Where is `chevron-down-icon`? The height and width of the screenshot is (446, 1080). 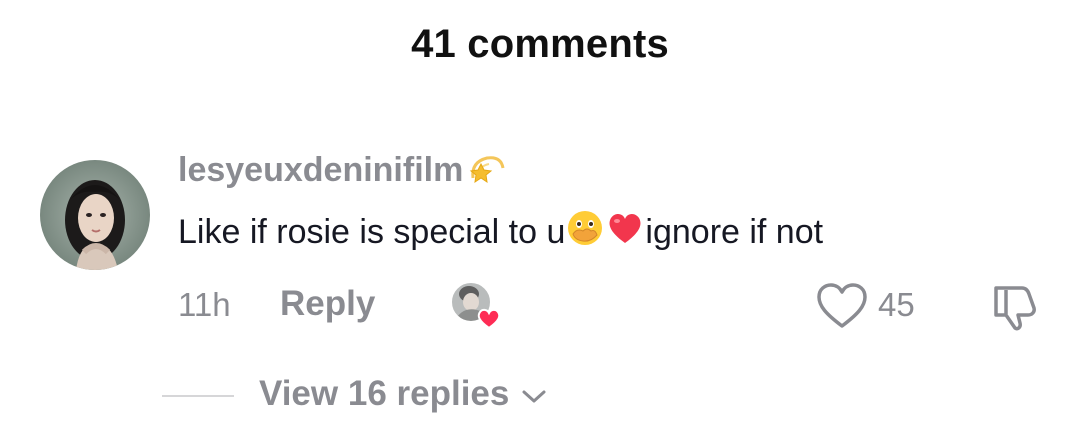 chevron-down-icon is located at coordinates (534, 394).